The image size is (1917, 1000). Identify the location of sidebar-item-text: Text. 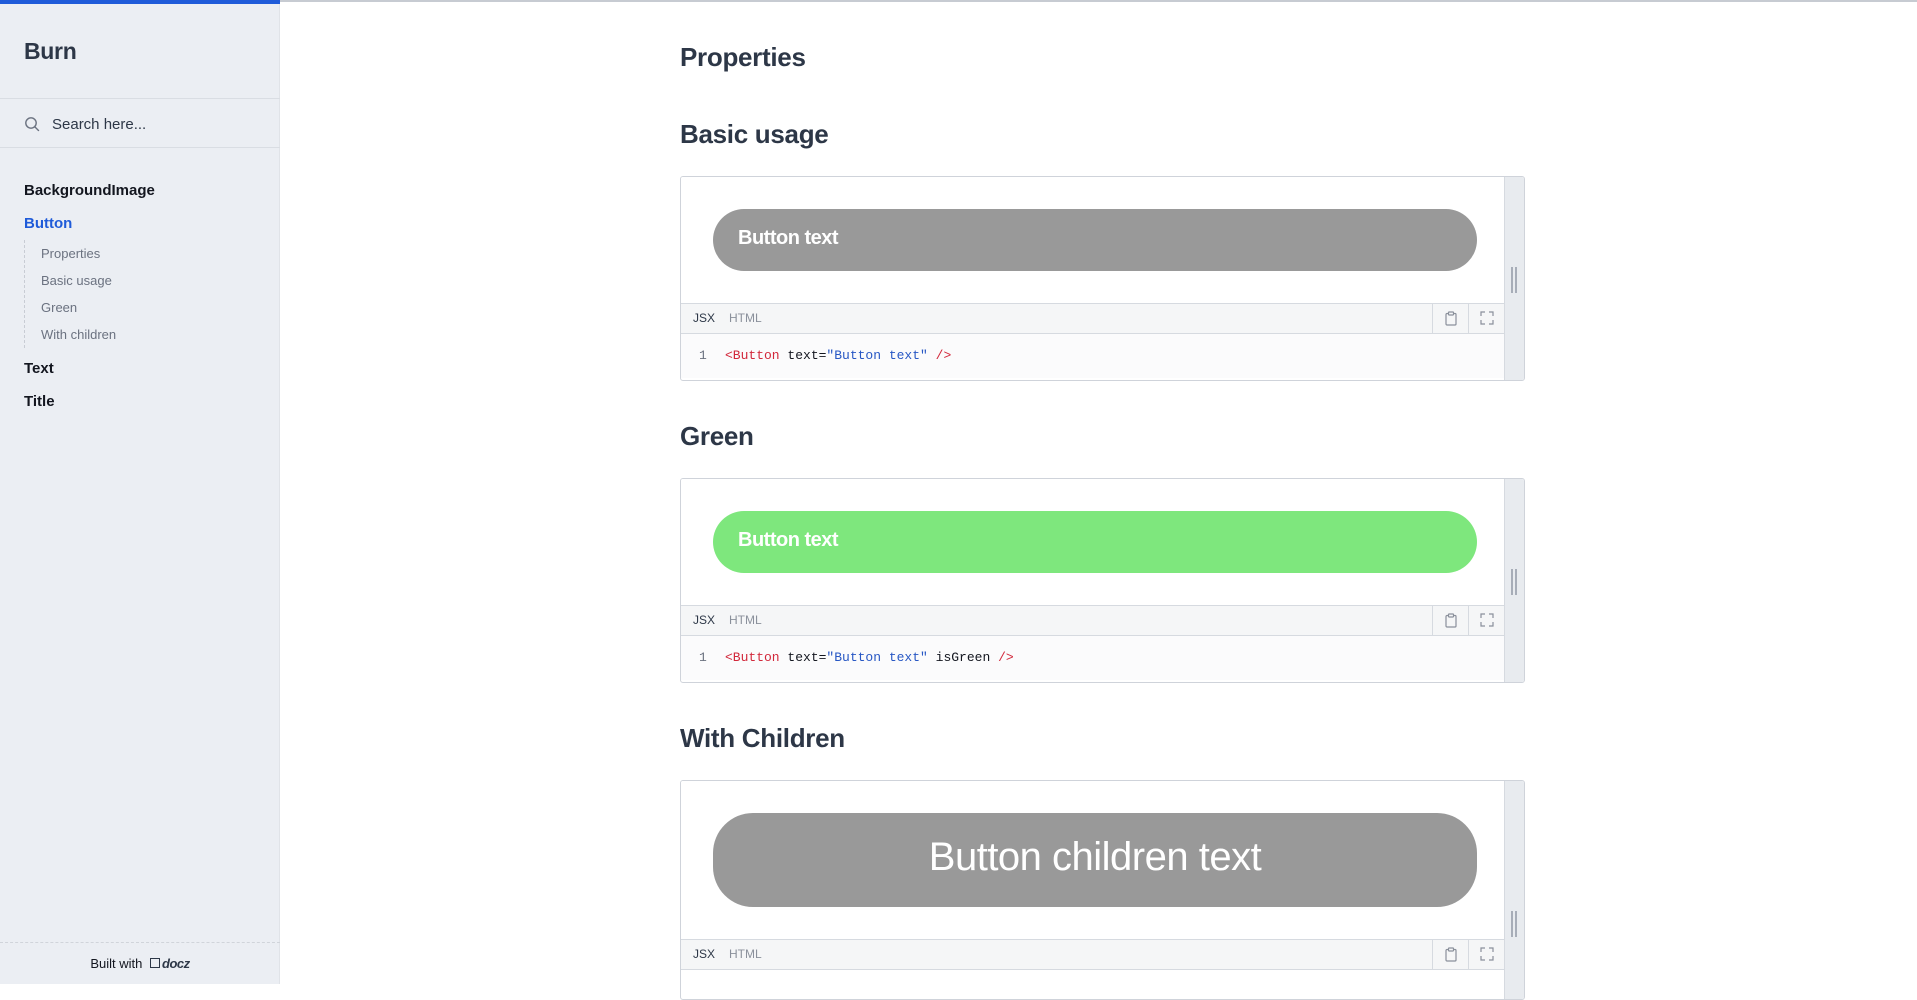
(144, 368).